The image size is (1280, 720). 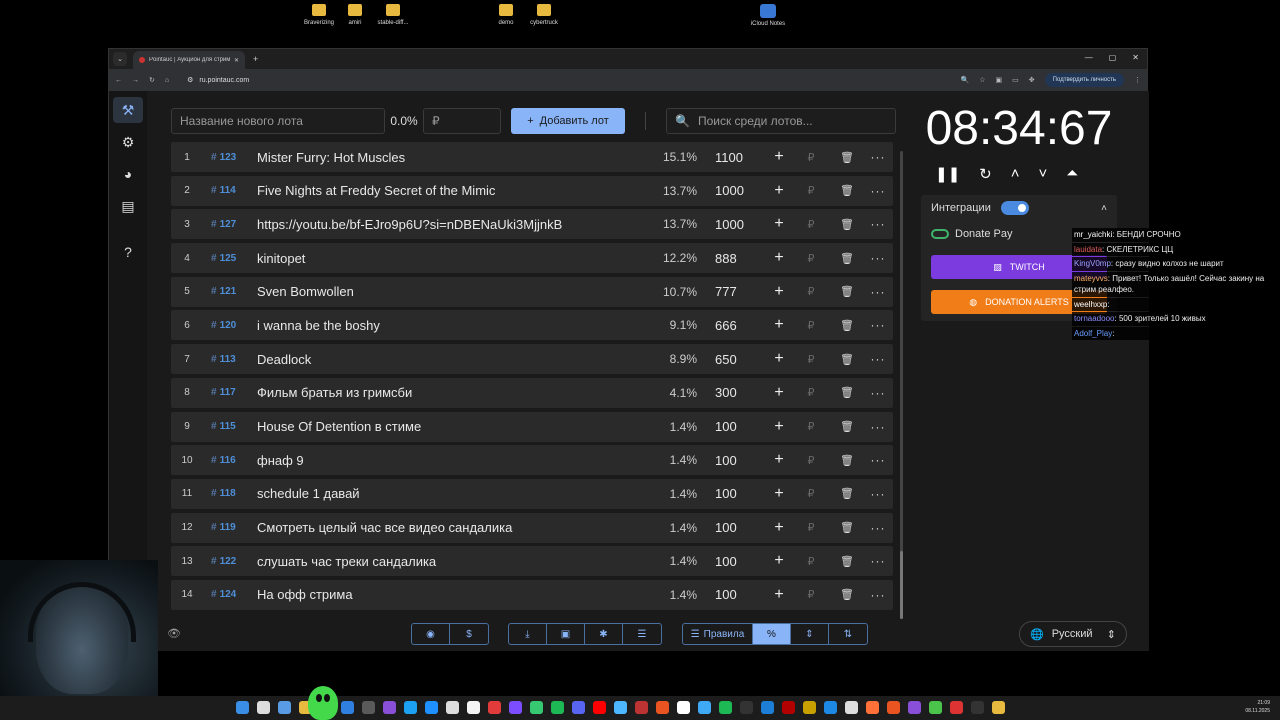 What do you see at coordinates (128, 206) in the screenshot?
I see `history-clipboard-icon: ▤` at bounding box center [128, 206].